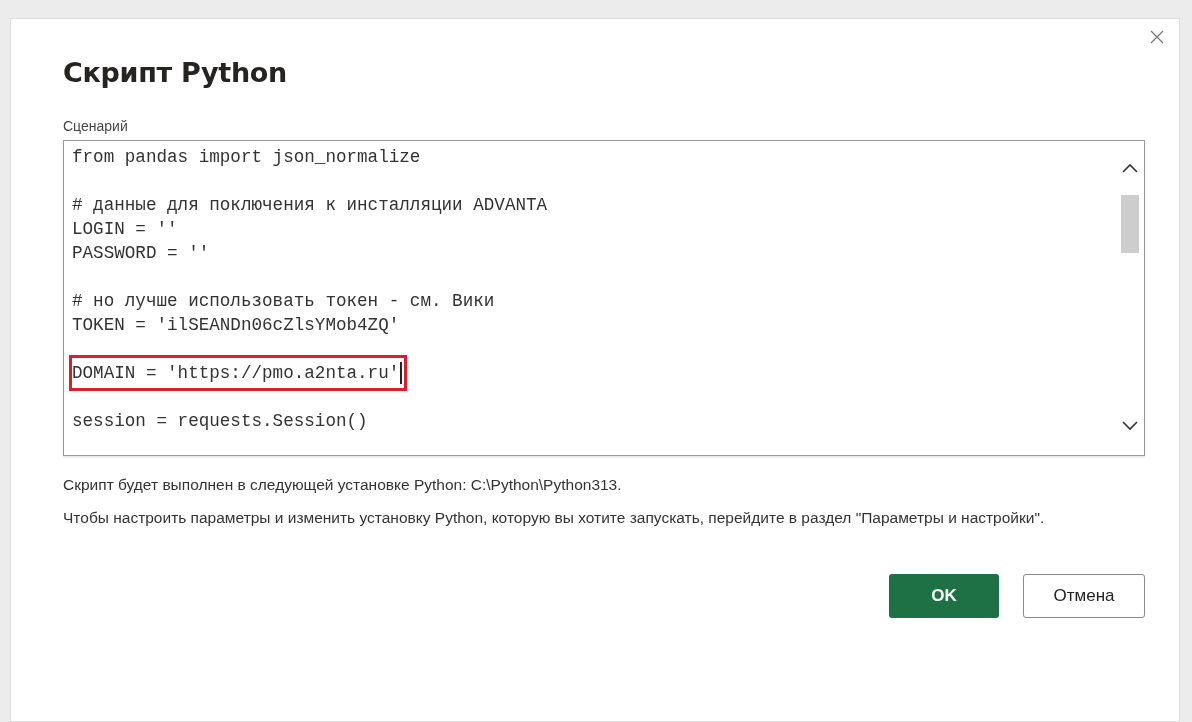  What do you see at coordinates (1157, 37) in the screenshot?
I see `close-icon` at bounding box center [1157, 37].